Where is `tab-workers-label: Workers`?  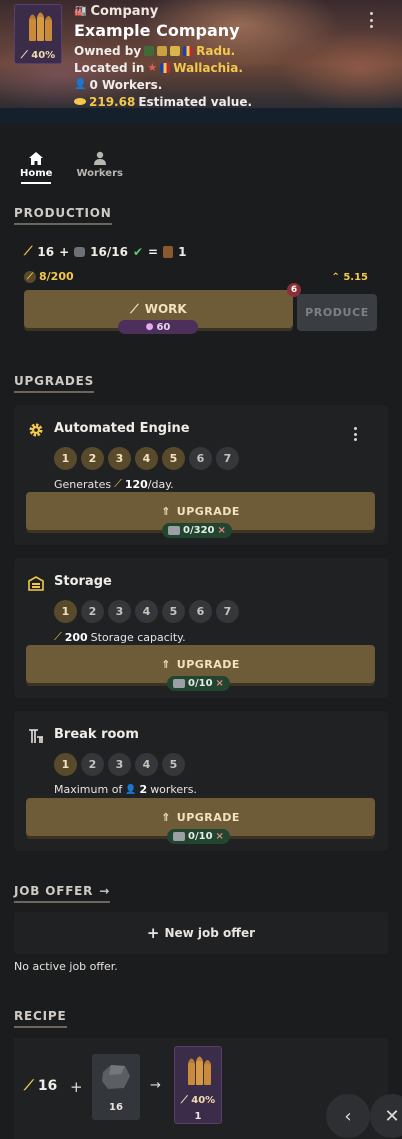
tab-workers-label: Workers is located at coordinates (99, 173).